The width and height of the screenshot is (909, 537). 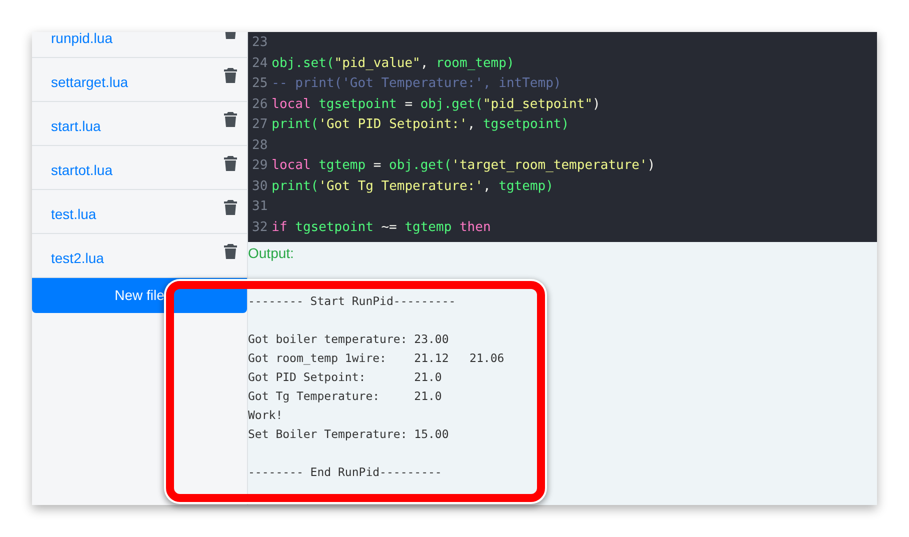 I want to click on output-line: Got PID Setpoint: 21.0, so click(x=345, y=377).